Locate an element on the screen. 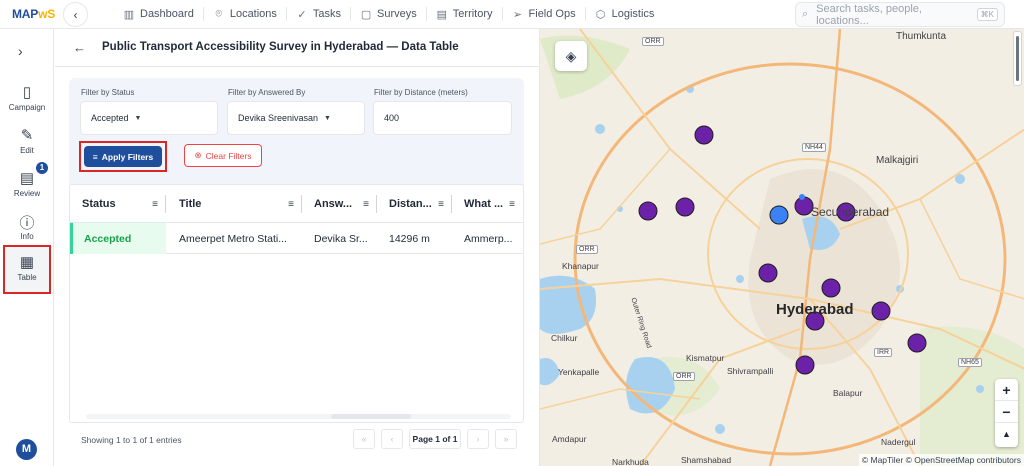 This screenshot has height=466, width=1024. column-header-title: Title ≡ is located at coordinates (234, 204).